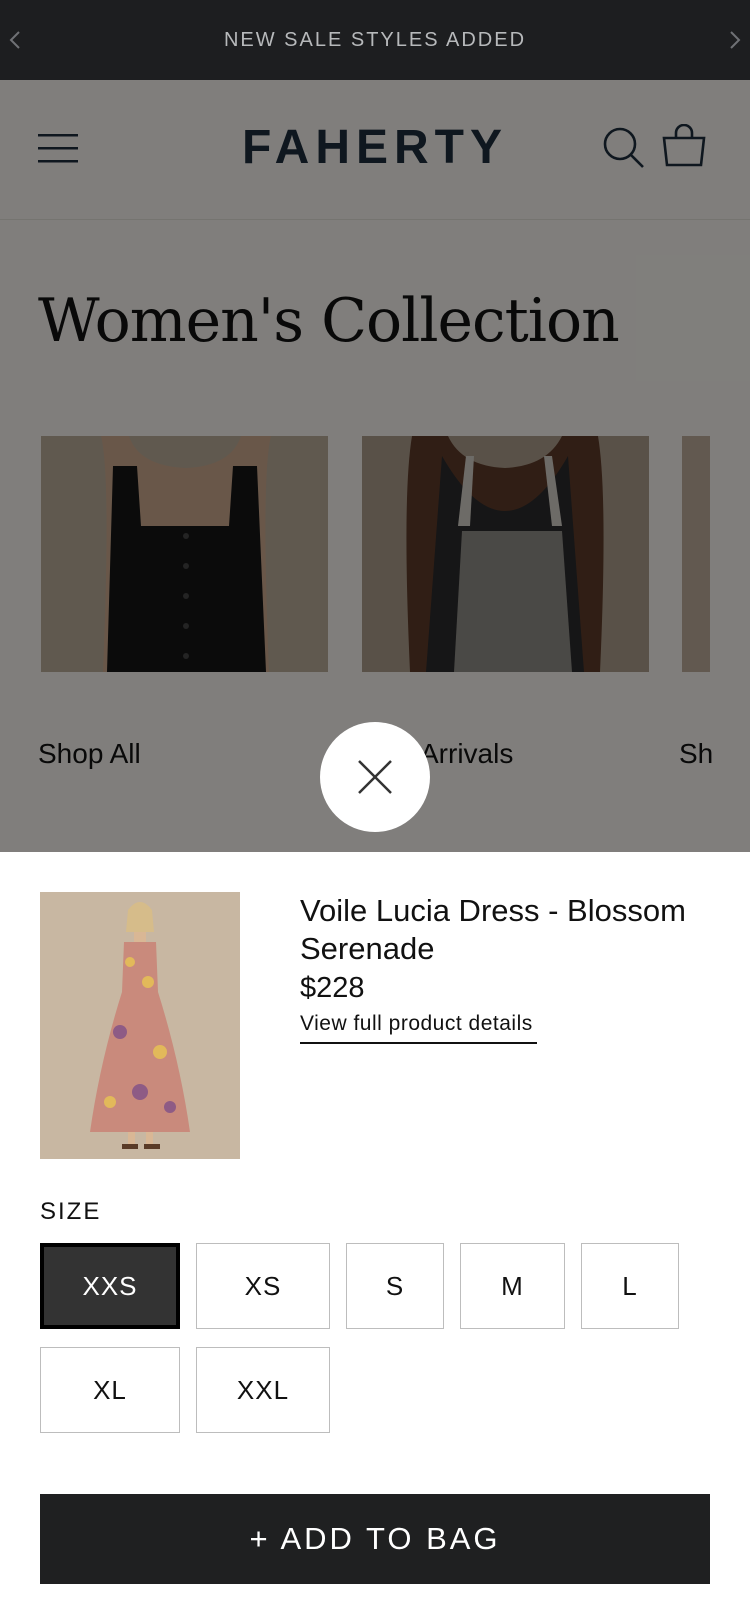 This screenshot has width=750, height=1624. I want to click on close-button, so click(375, 777).